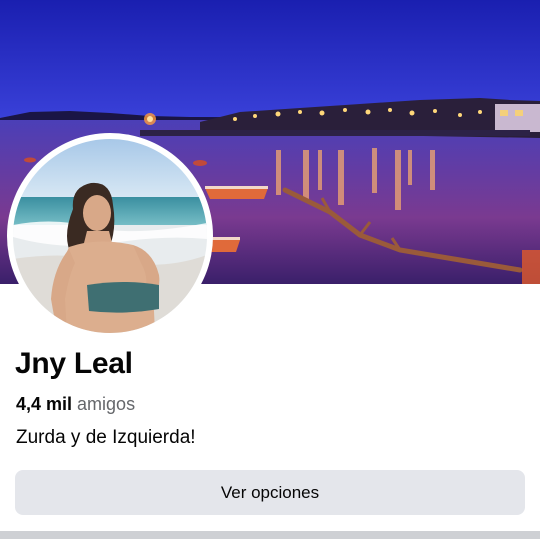 The width and height of the screenshot is (540, 539). Describe the element at coordinates (106, 437) in the screenshot. I see `profile-bio: Zurda y de Izquierda!` at that location.